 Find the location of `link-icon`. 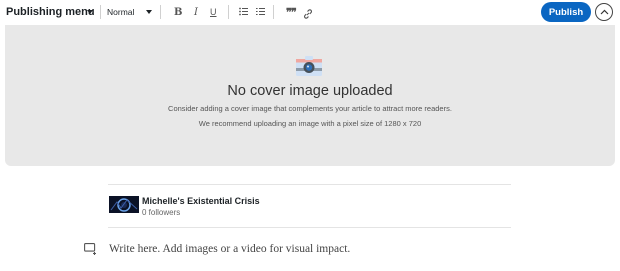

link-icon is located at coordinates (308, 15).